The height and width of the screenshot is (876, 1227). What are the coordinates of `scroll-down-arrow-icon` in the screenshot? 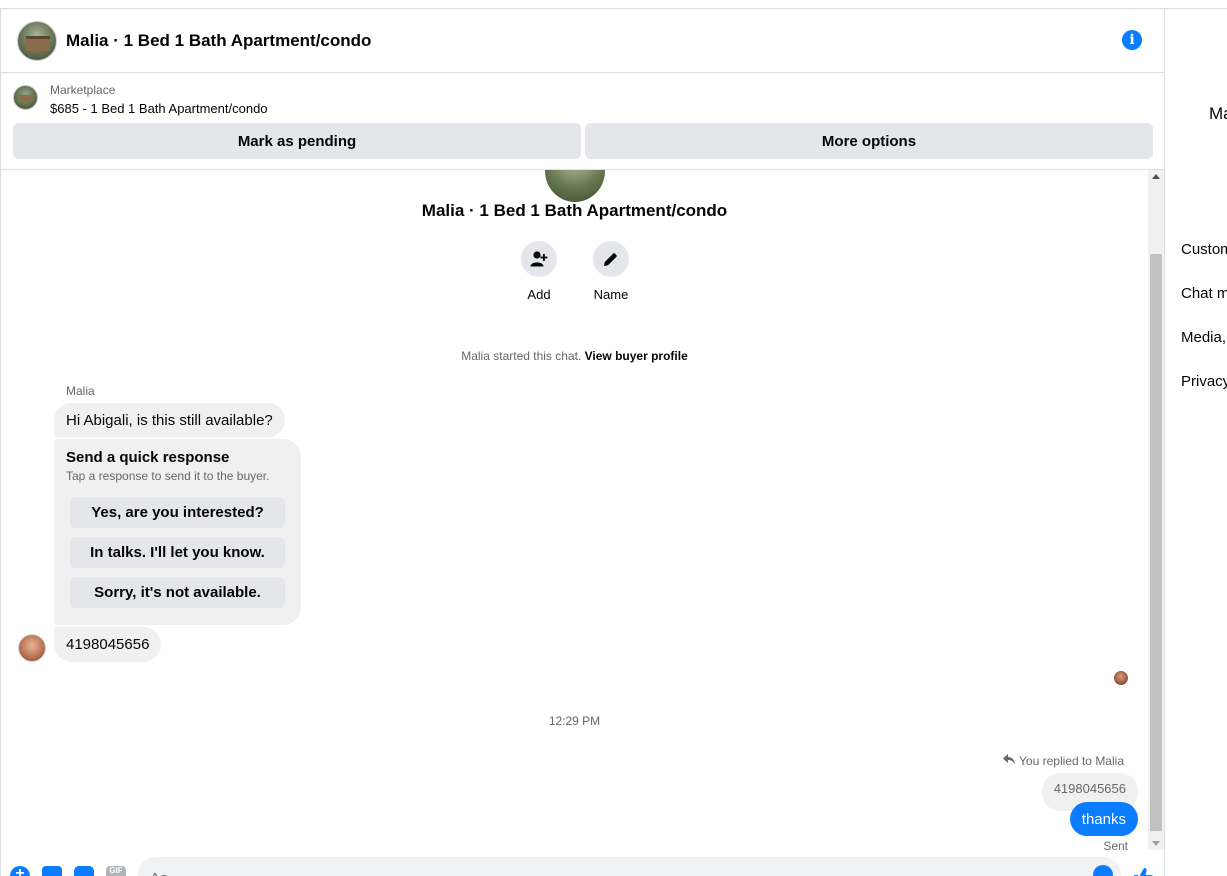 It's located at (1156, 843).